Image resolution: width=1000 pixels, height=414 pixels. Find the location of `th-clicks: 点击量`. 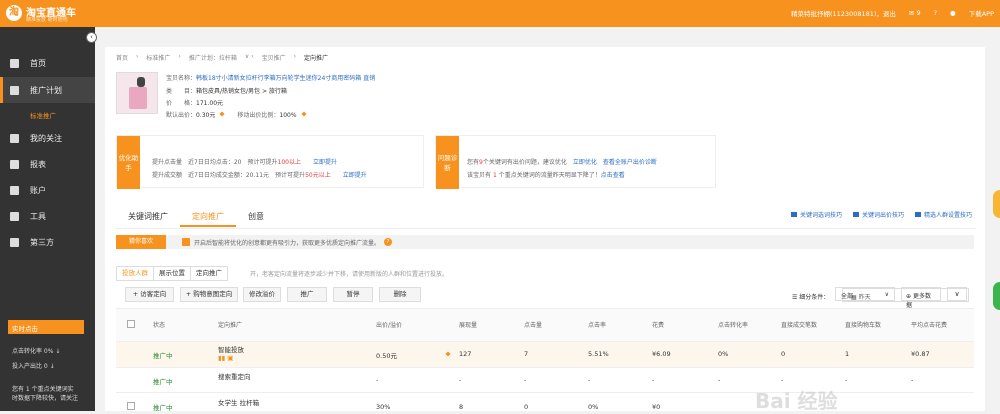

th-clicks: 点击量 is located at coordinates (533, 324).